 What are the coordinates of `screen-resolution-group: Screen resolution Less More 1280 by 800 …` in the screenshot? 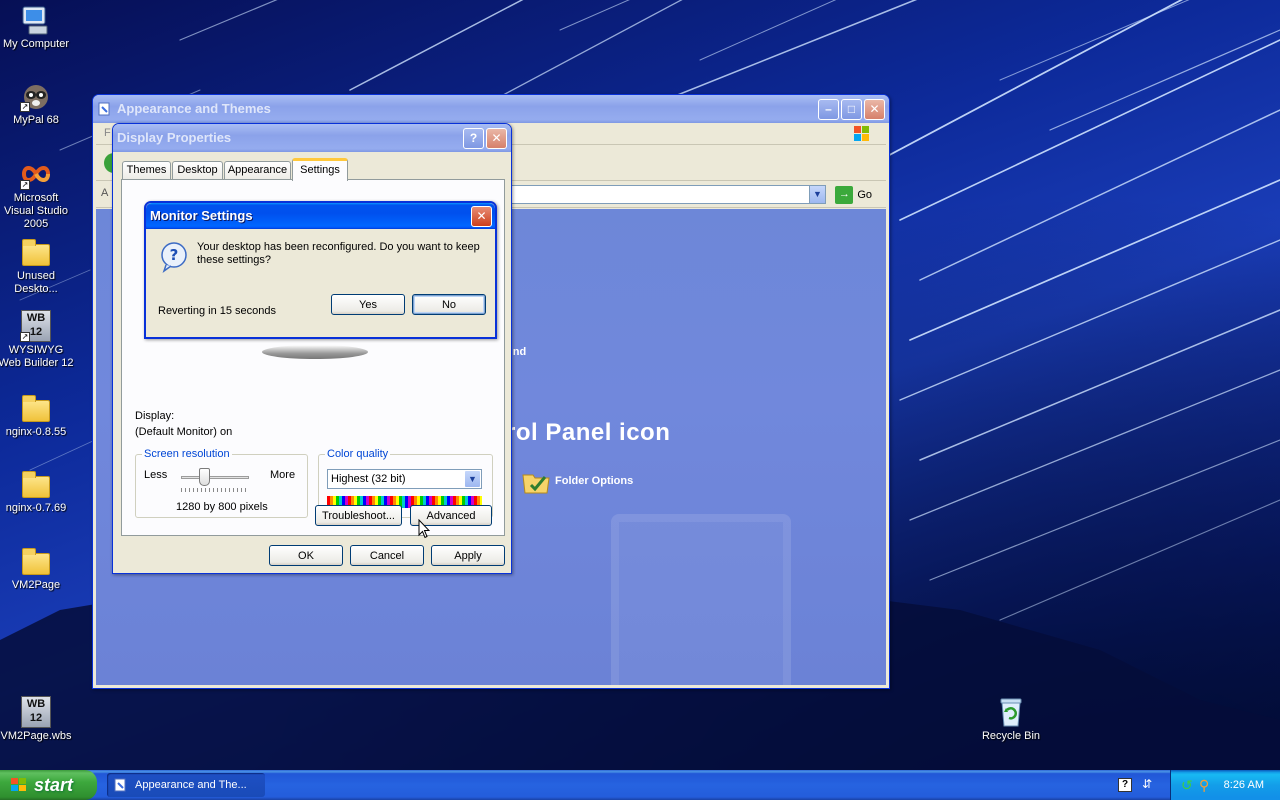 It's located at (221, 483).